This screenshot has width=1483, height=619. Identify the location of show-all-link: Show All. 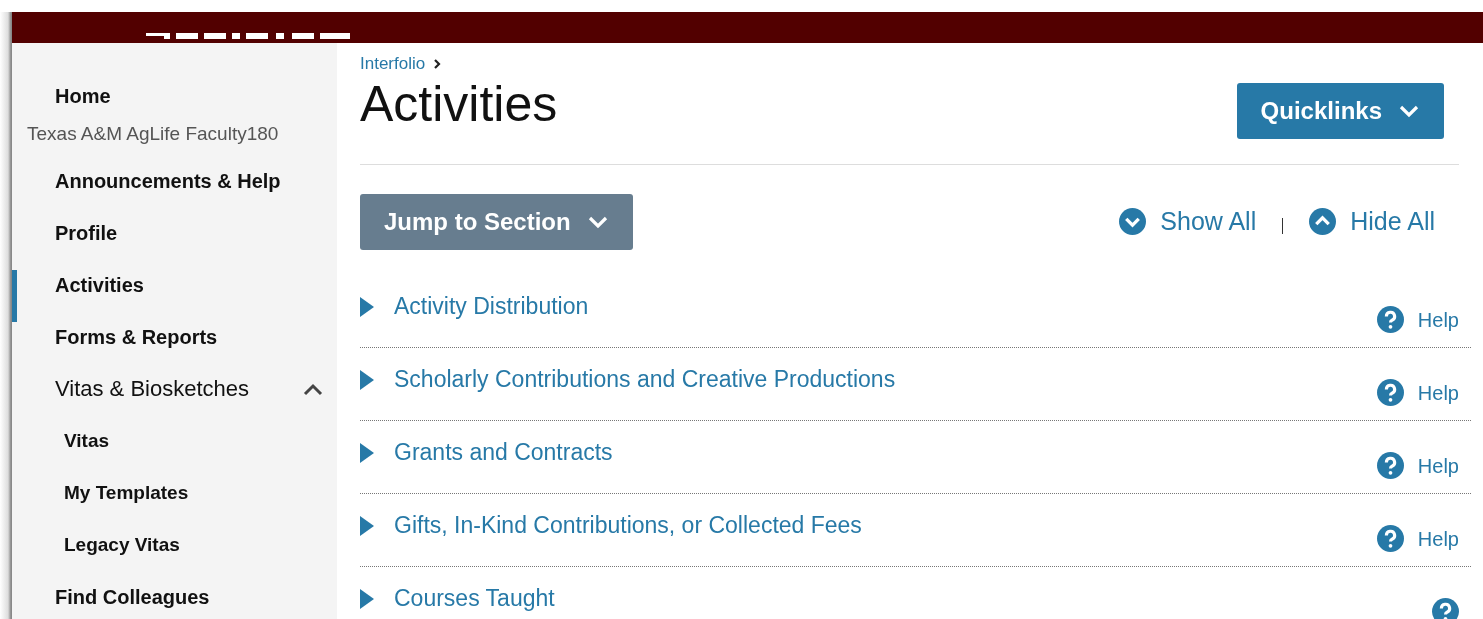
(1188, 221).